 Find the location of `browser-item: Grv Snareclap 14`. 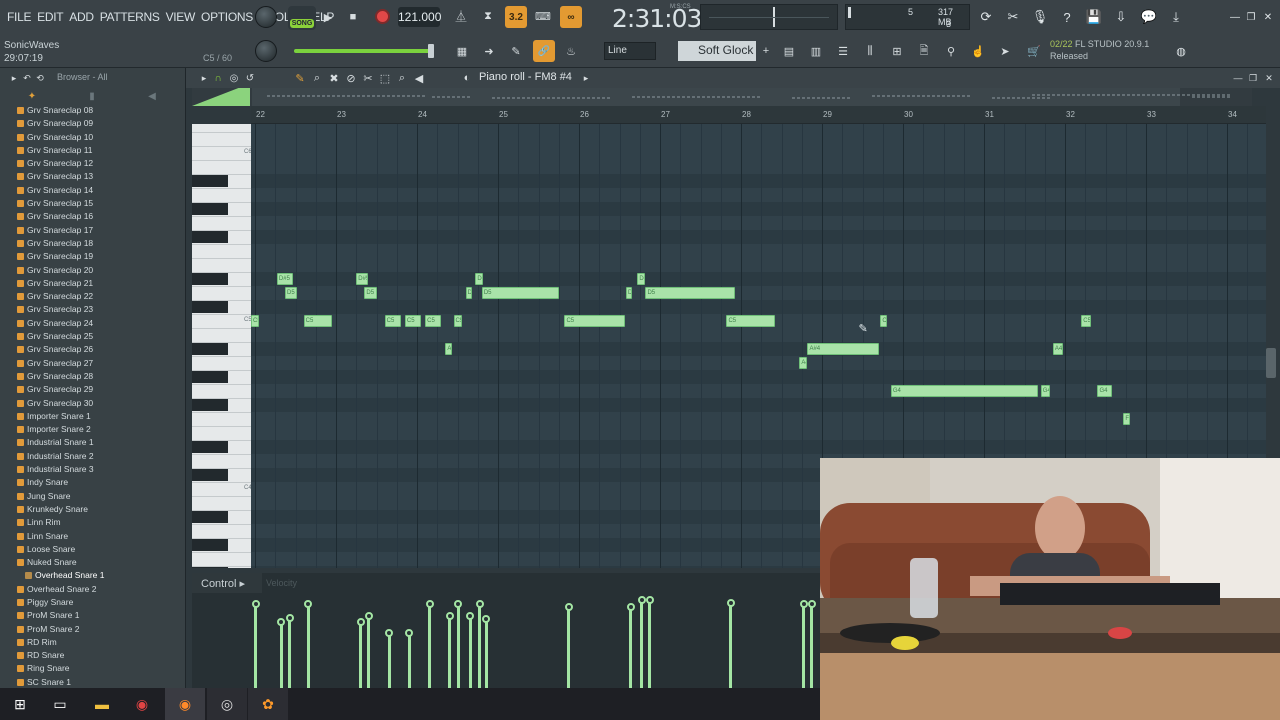

browser-item: Grv Snareclap 14 is located at coordinates (93, 190).